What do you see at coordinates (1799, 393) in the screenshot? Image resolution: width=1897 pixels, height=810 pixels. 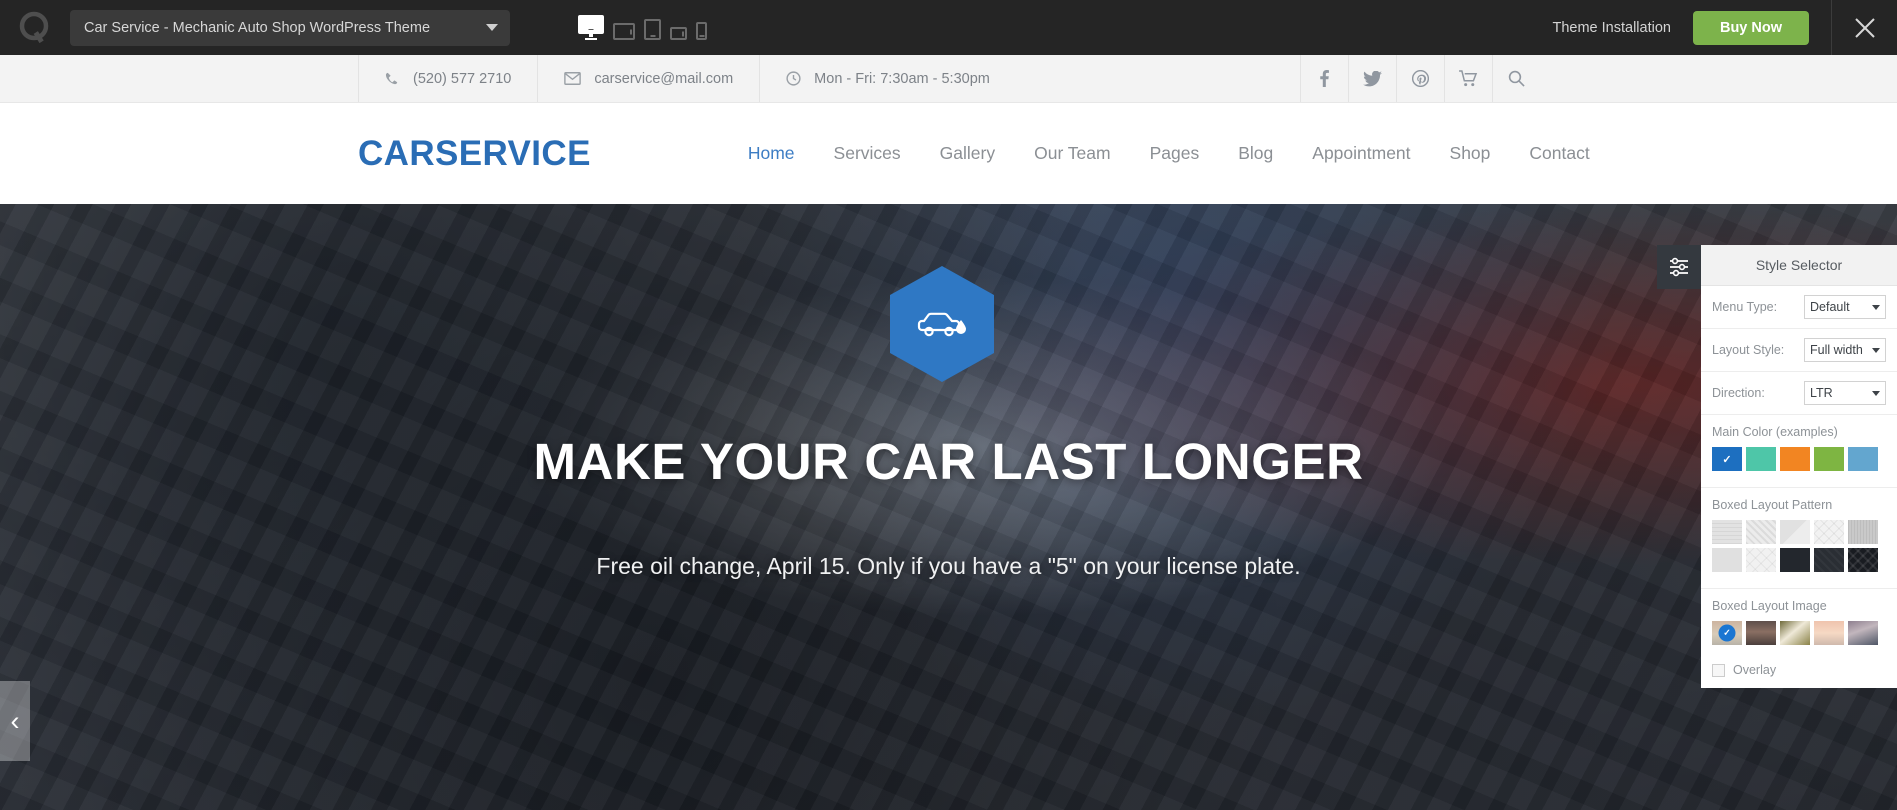 I see `direction-row: Direction: LTR` at bounding box center [1799, 393].